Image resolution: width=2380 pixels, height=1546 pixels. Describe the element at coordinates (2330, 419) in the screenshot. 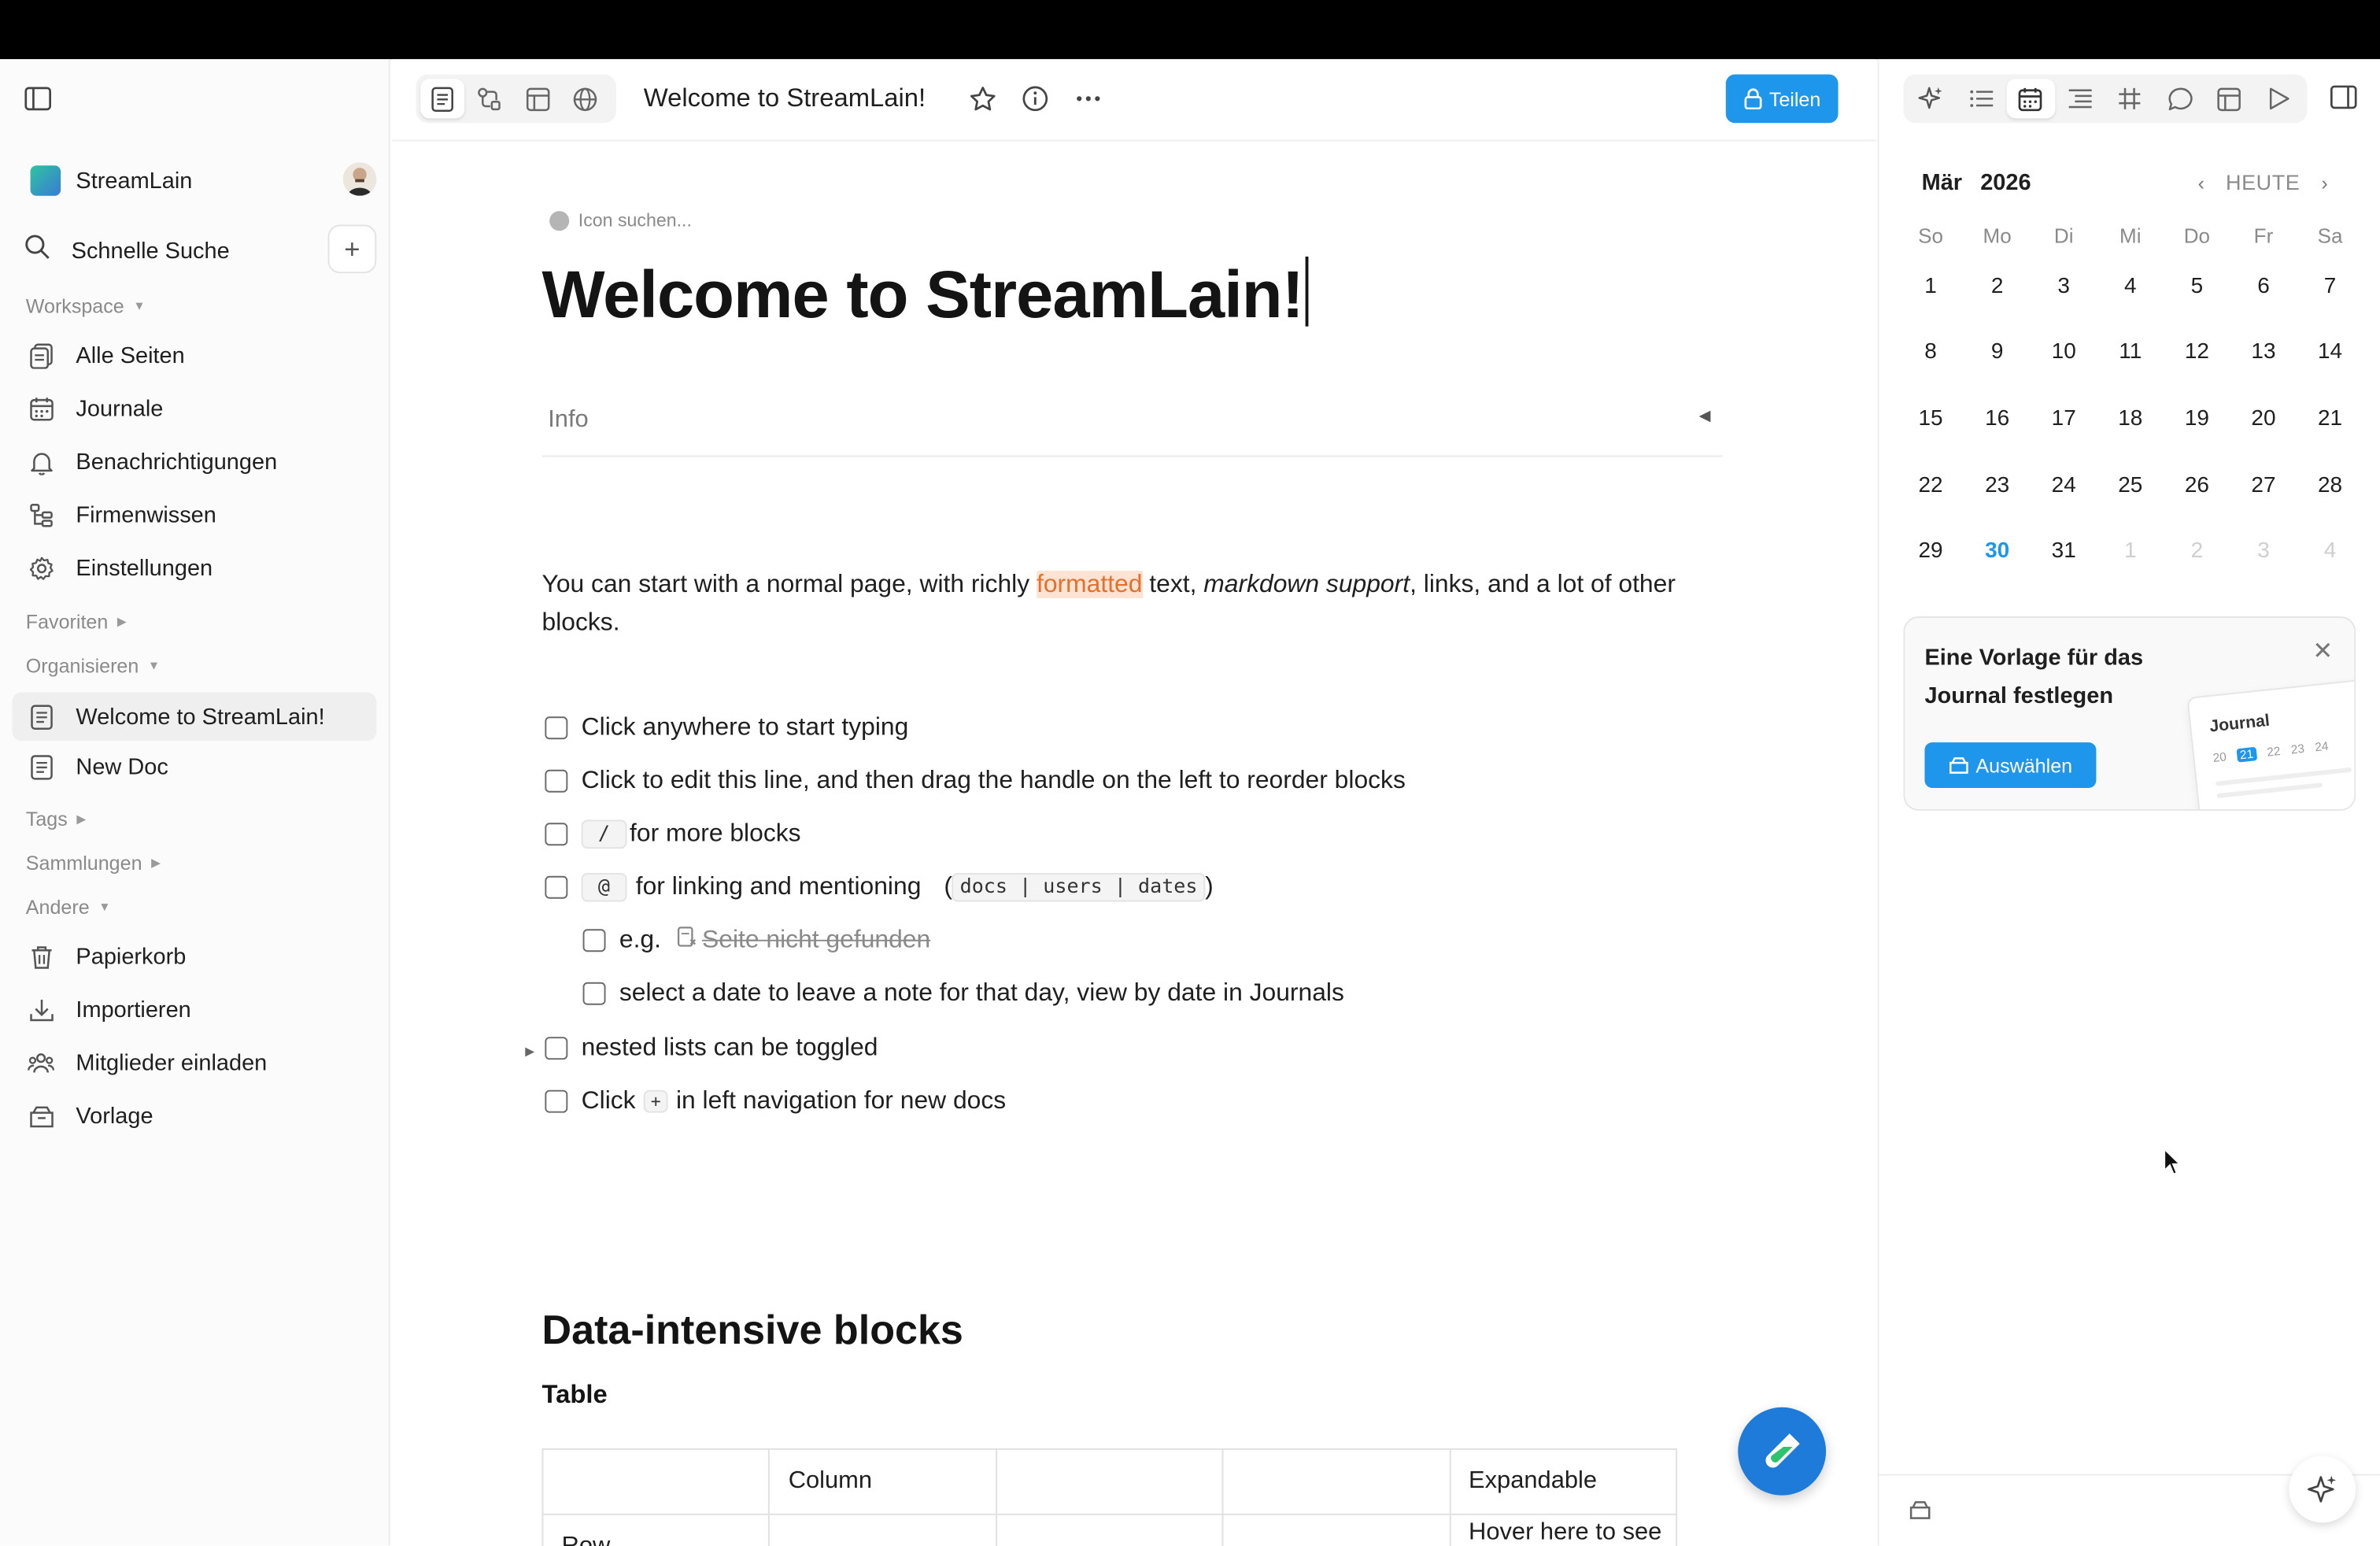

I see `calendar-day: 21` at that location.